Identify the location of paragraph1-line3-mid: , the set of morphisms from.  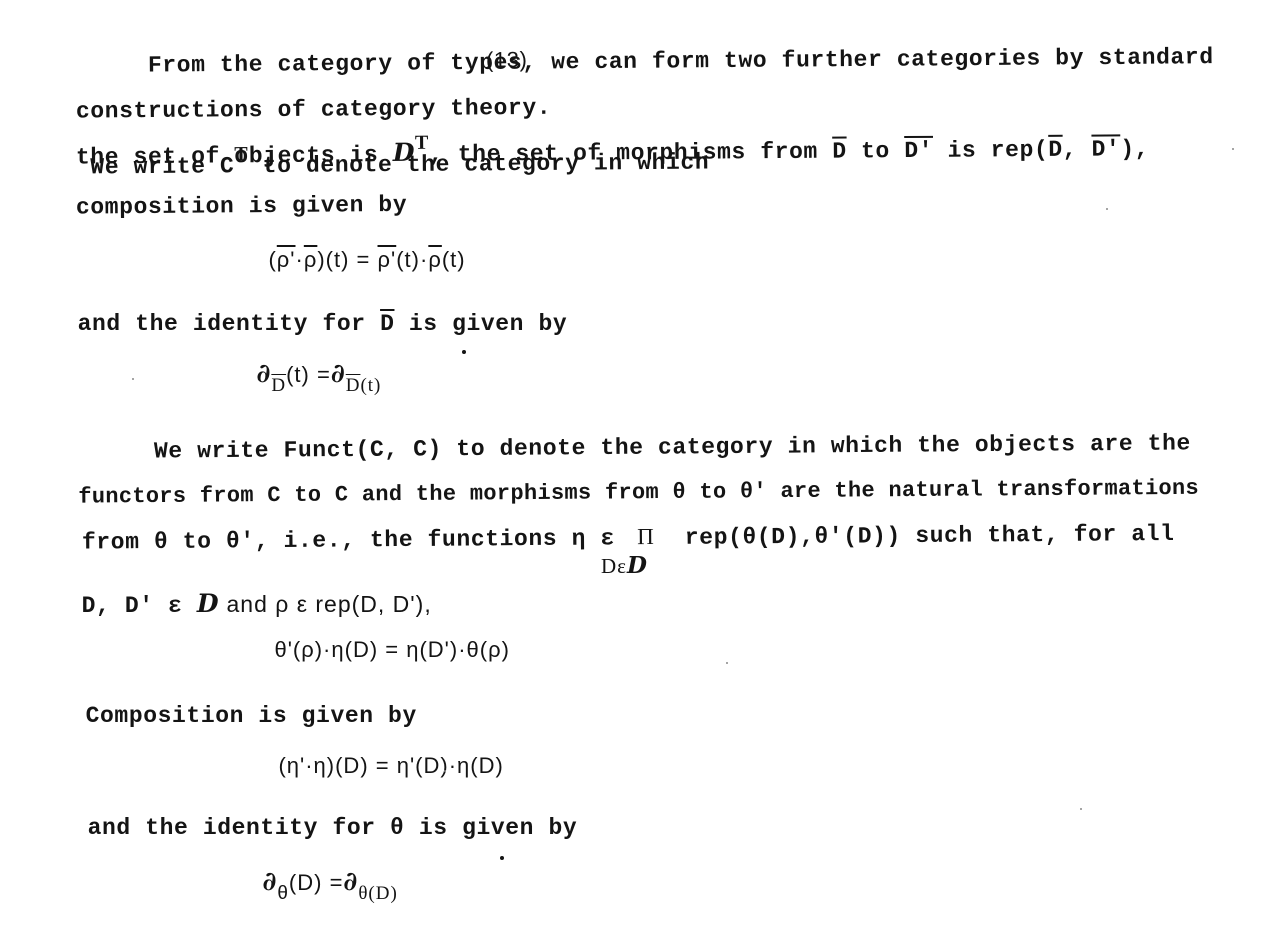
(630, 153).